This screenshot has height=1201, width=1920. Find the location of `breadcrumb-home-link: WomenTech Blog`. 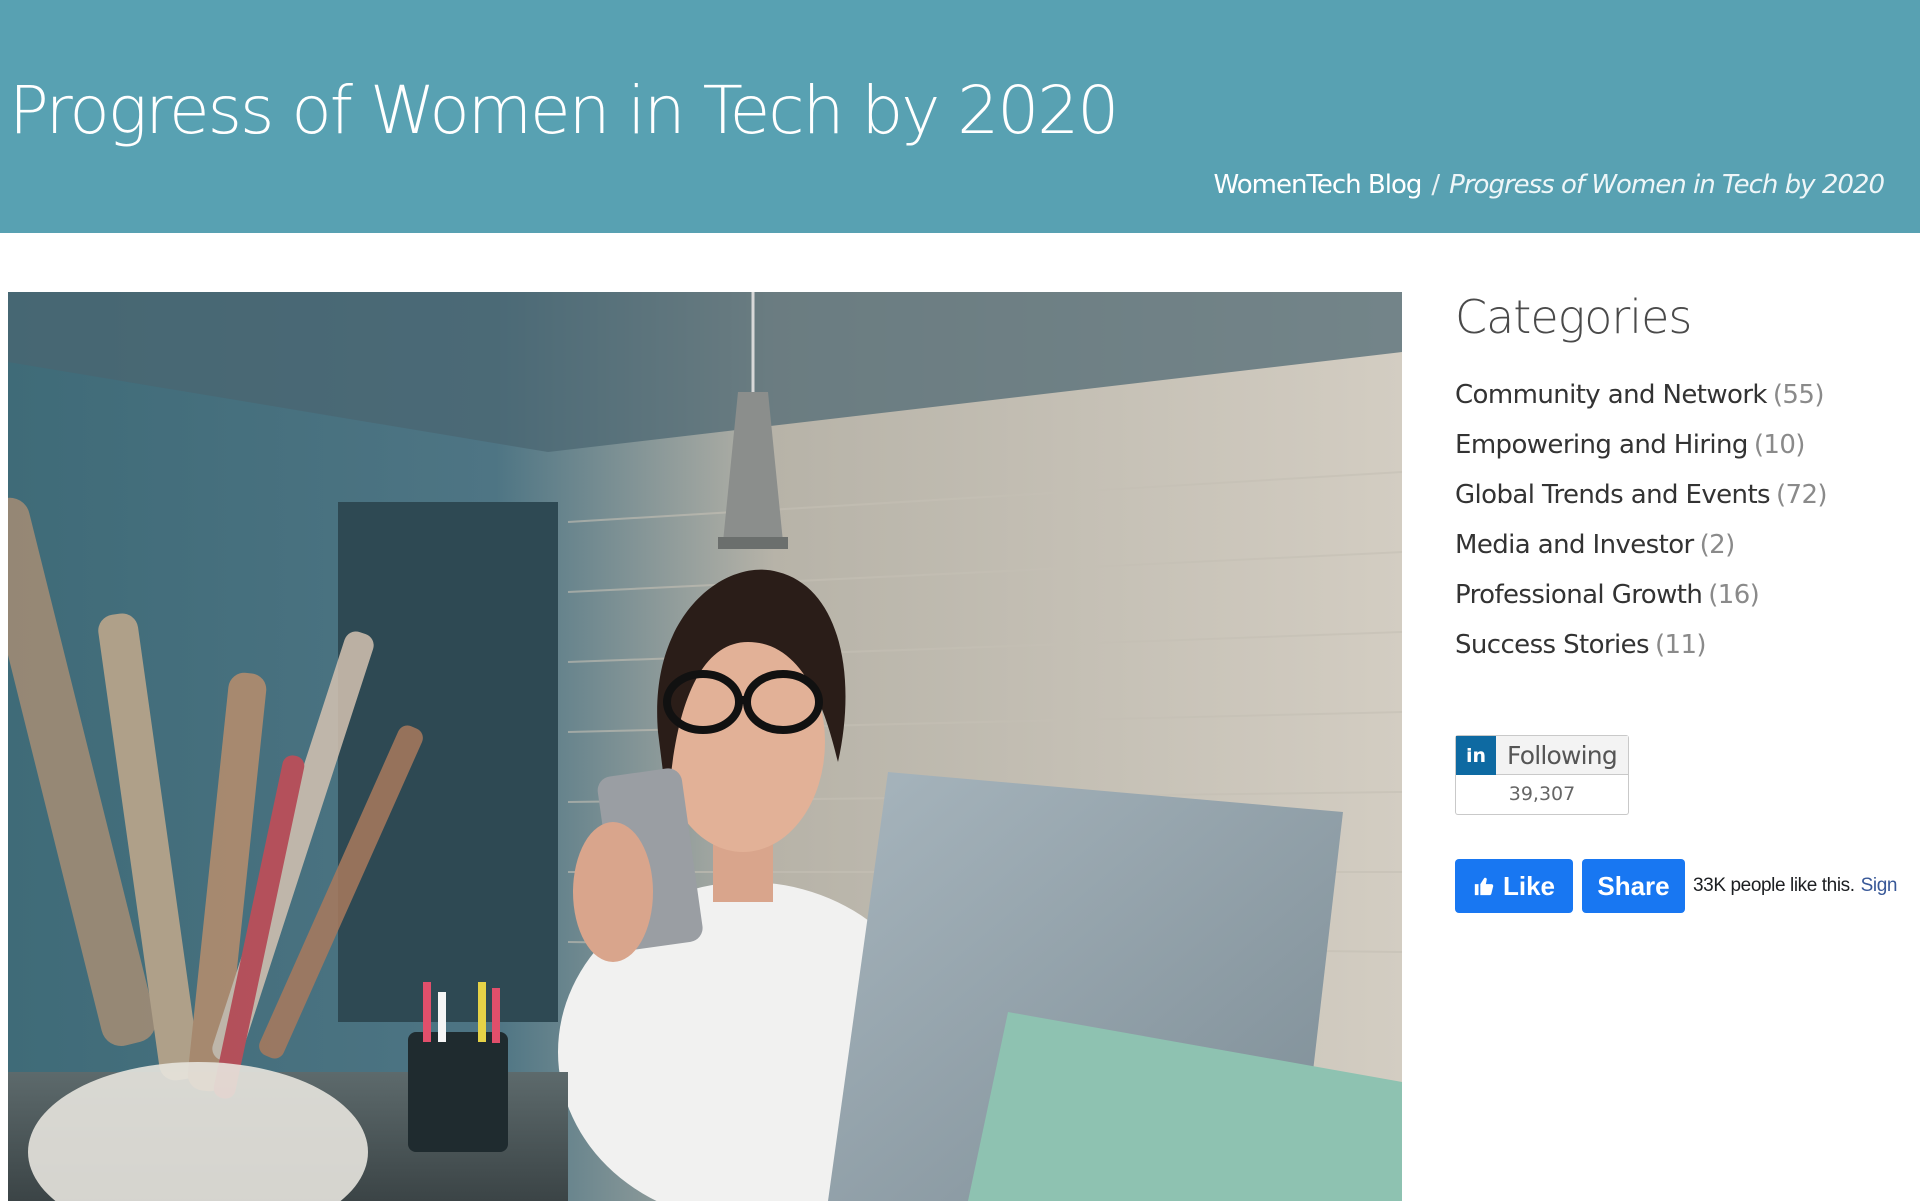

breadcrumb-home-link: WomenTech Blog is located at coordinates (1318, 185).